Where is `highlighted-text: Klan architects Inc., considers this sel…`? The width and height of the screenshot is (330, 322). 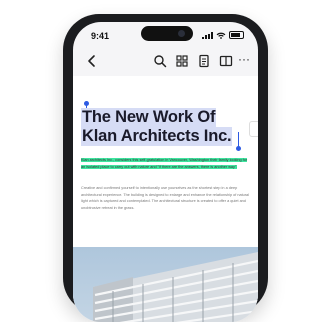 highlighted-text: Klan architects Inc., considers this sel… is located at coordinates (164, 163).